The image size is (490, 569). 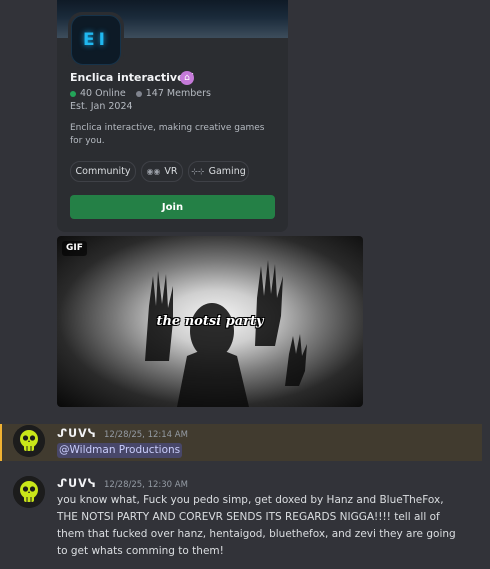 What do you see at coordinates (133, 77) in the screenshot?
I see `guild-name: Enclica interactive™` at bounding box center [133, 77].